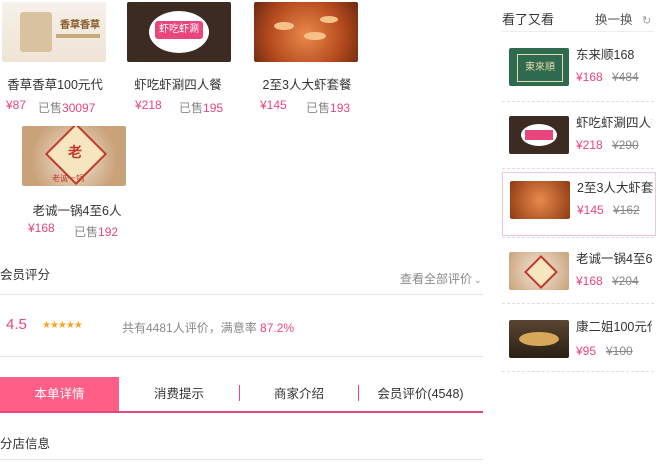  I want to click on recommend-price: ¥95, so click(586, 351).